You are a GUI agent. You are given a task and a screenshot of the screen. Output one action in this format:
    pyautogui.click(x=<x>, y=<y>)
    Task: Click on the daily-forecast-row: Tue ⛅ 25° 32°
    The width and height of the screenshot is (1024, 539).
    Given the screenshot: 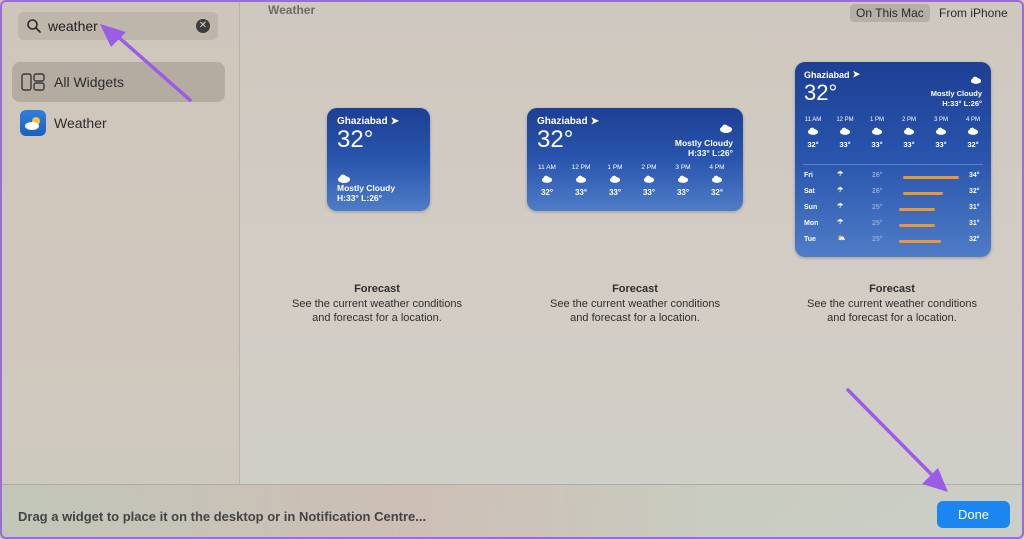 What is the action you would take?
    pyautogui.click(x=893, y=241)
    